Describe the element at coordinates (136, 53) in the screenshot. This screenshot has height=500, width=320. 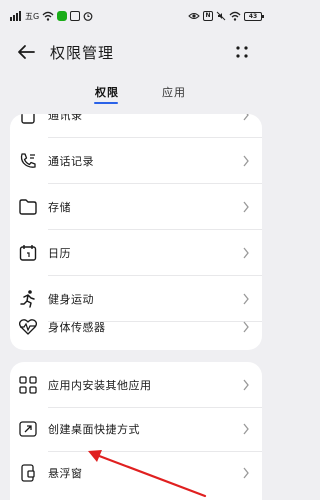
I see `app-header: 权限管理` at that location.